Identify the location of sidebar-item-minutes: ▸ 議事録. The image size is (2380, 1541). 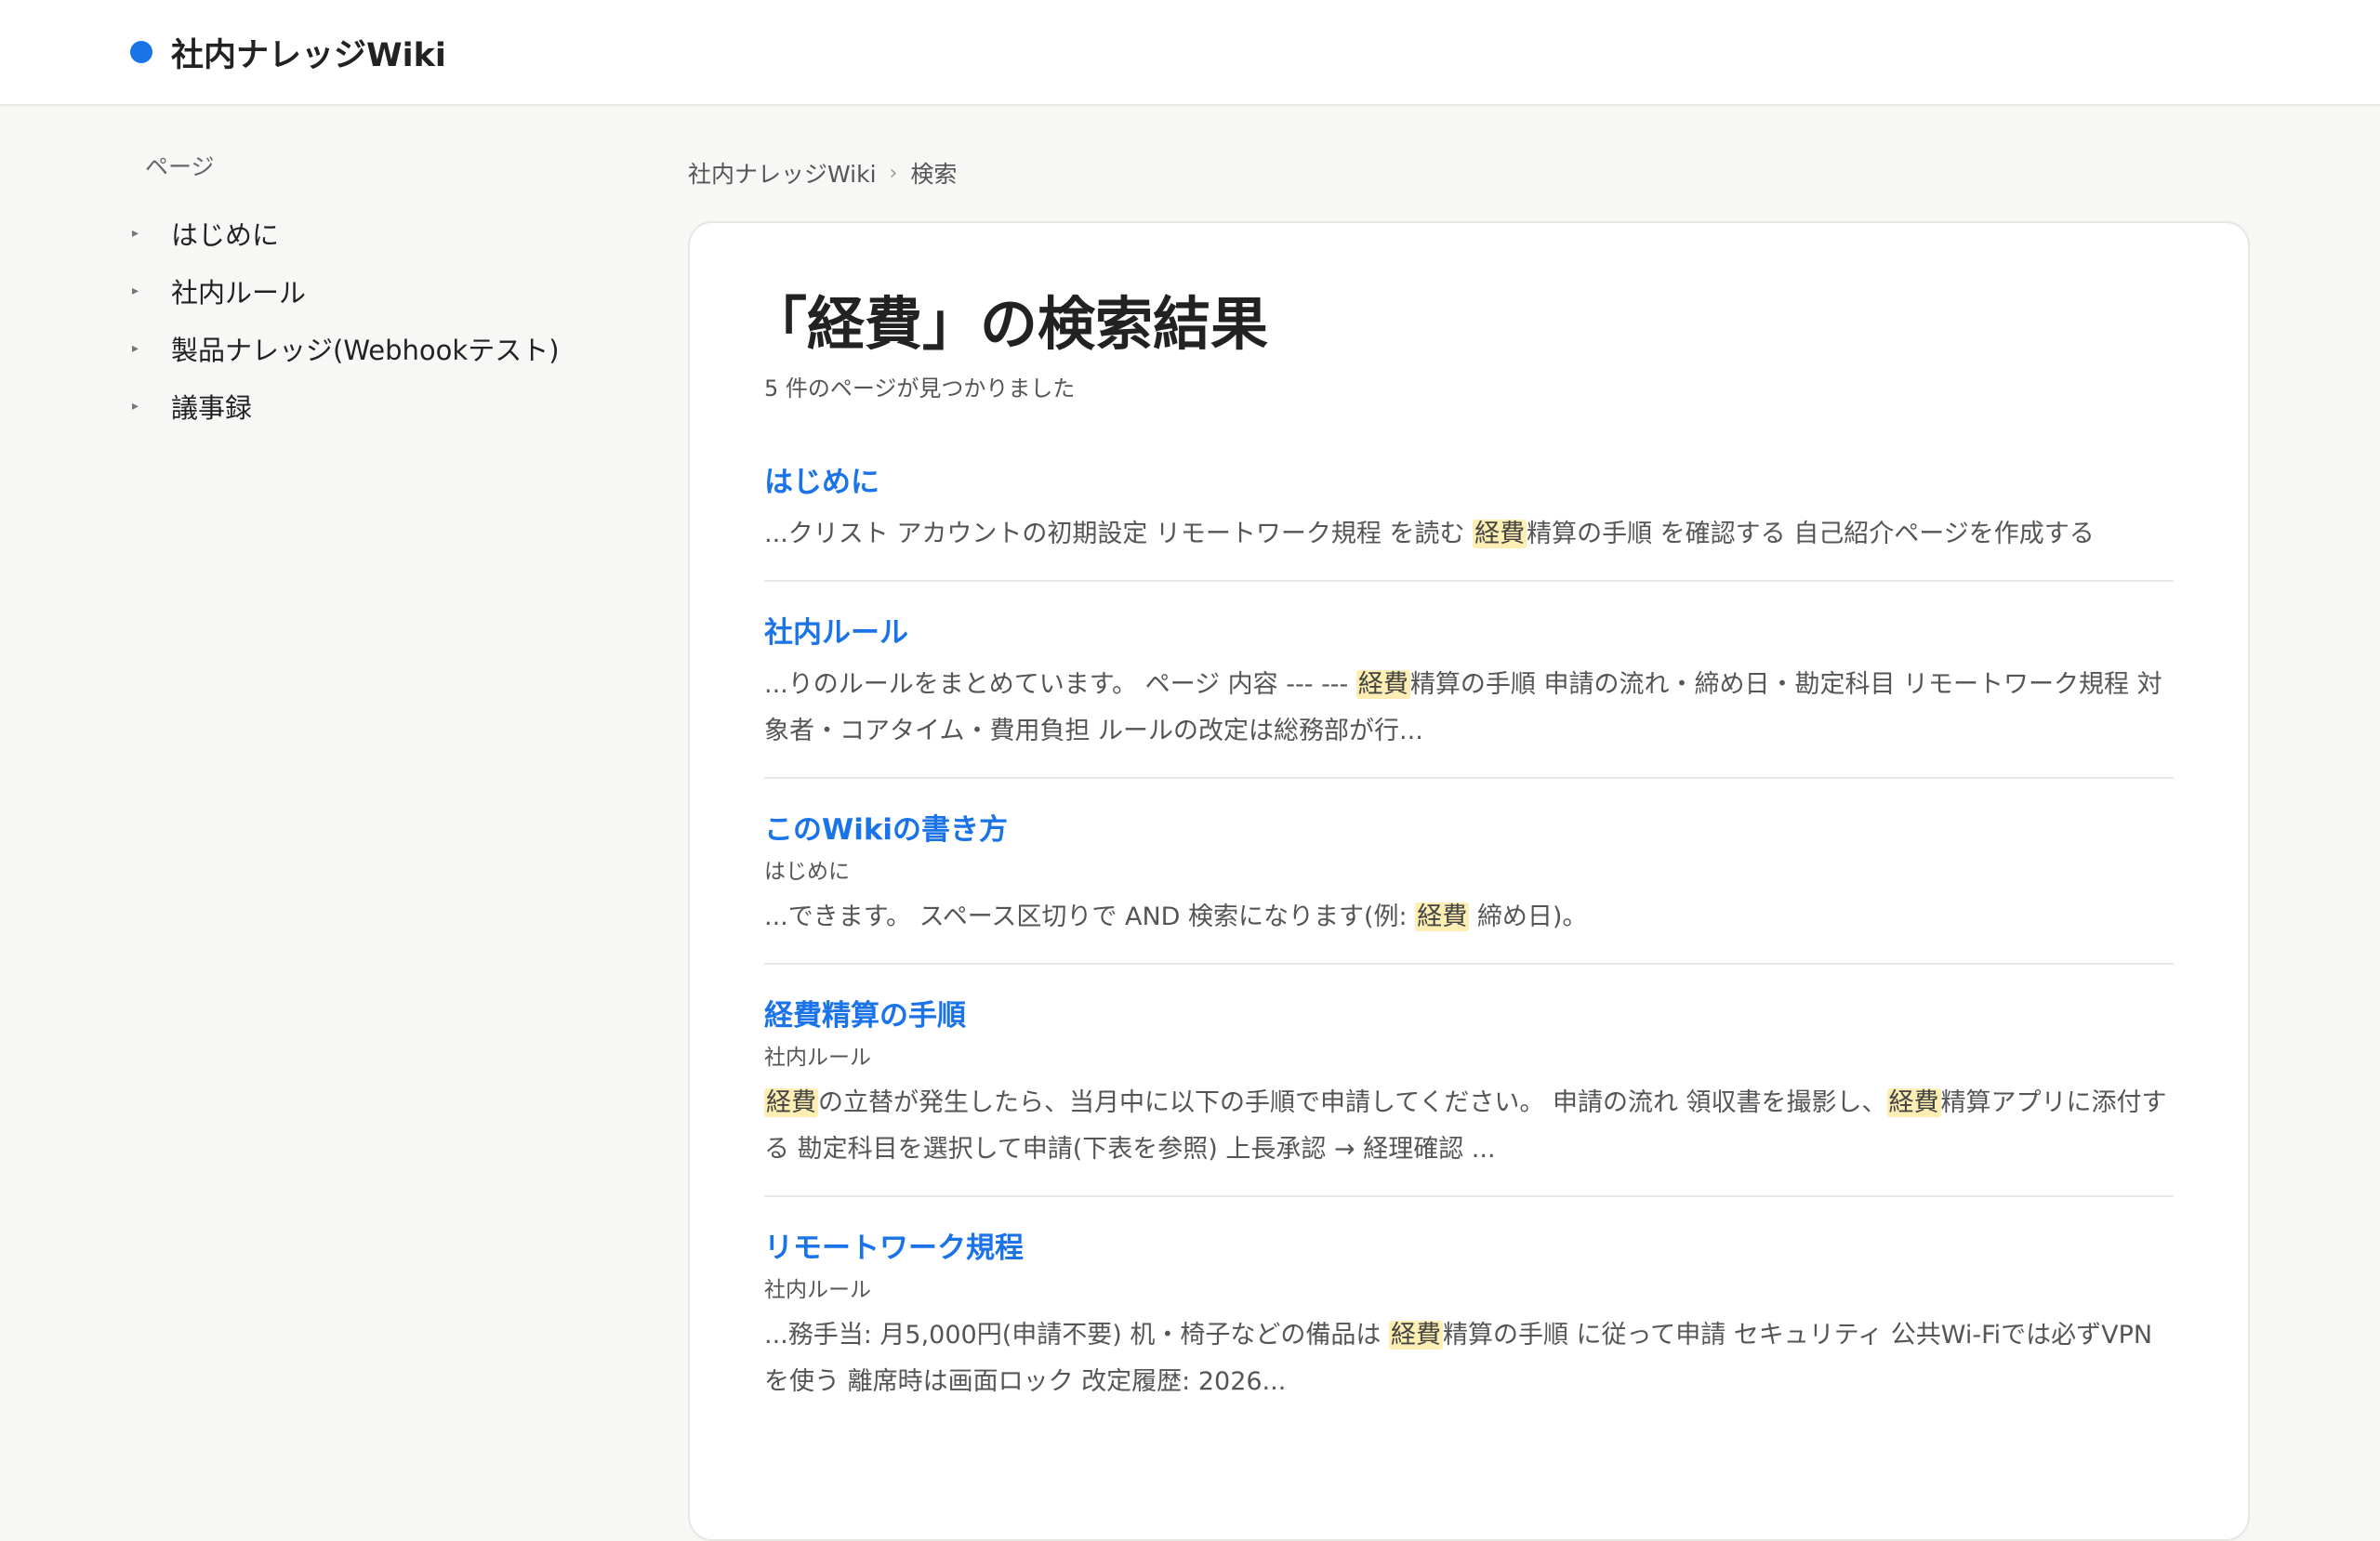
(372, 406).